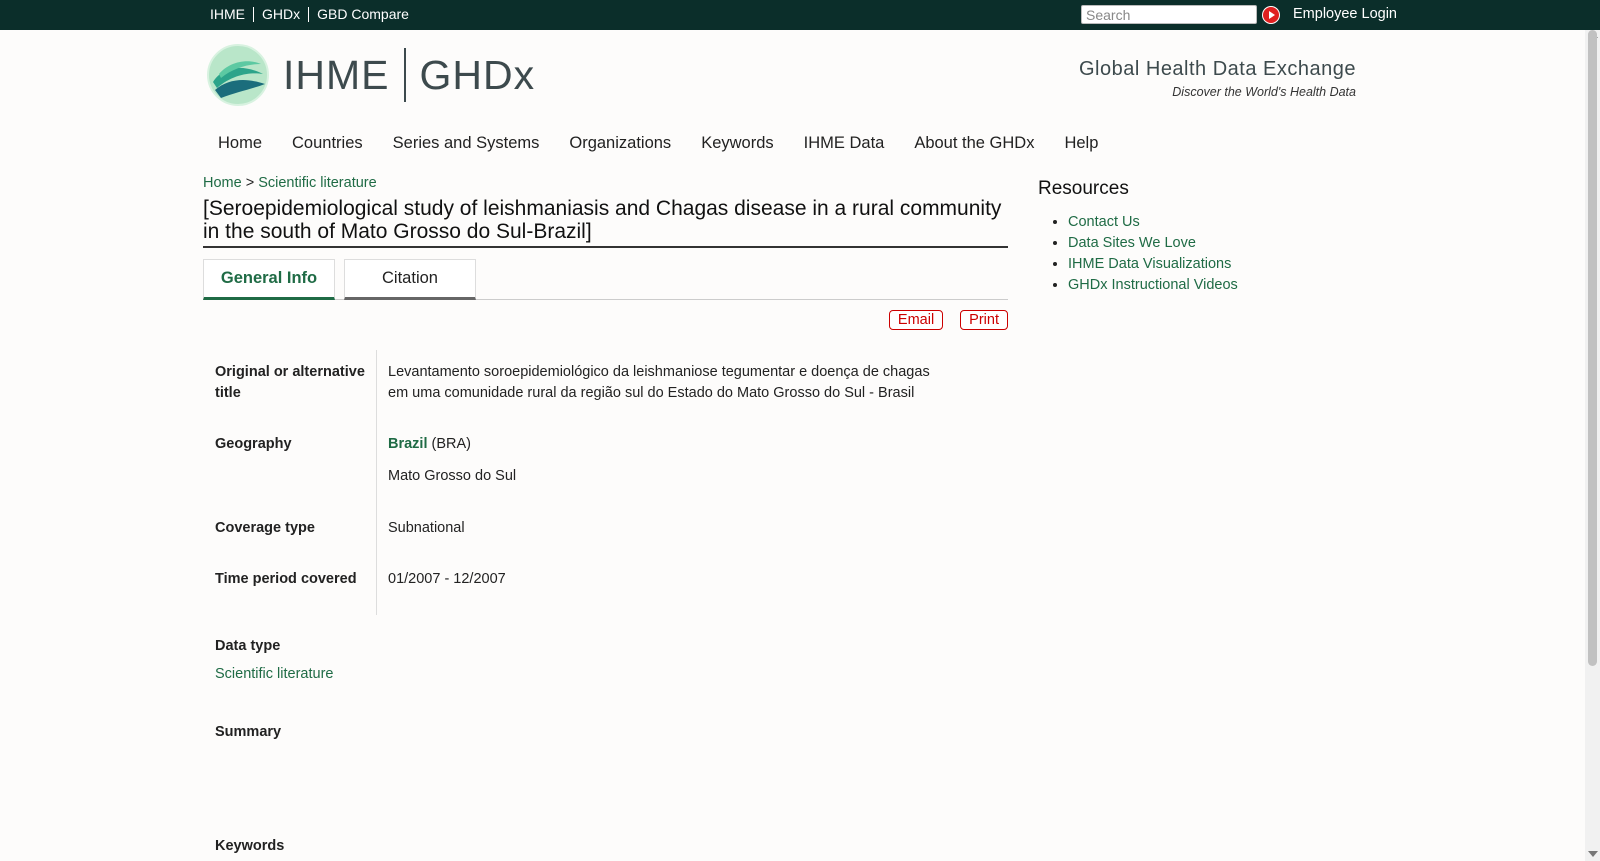  What do you see at coordinates (452, 476) in the screenshot?
I see `geography-region: Mato Grosso do Sul` at bounding box center [452, 476].